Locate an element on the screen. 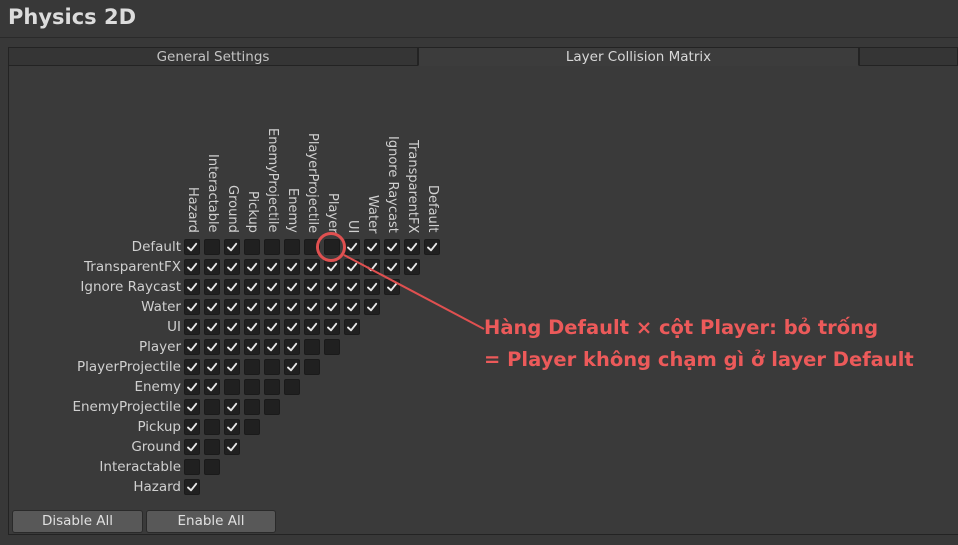  row-label-enemyprojectile: EnemyProjectile is located at coordinates (126, 407).